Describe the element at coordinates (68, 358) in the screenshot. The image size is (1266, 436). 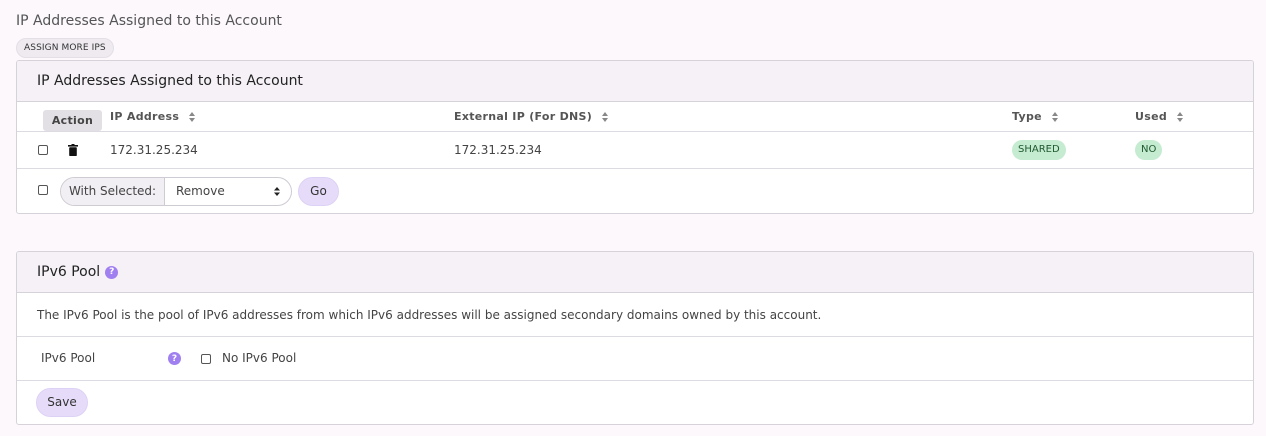
I see `ipv6-pool-field-label: IPv6 Pool` at that location.